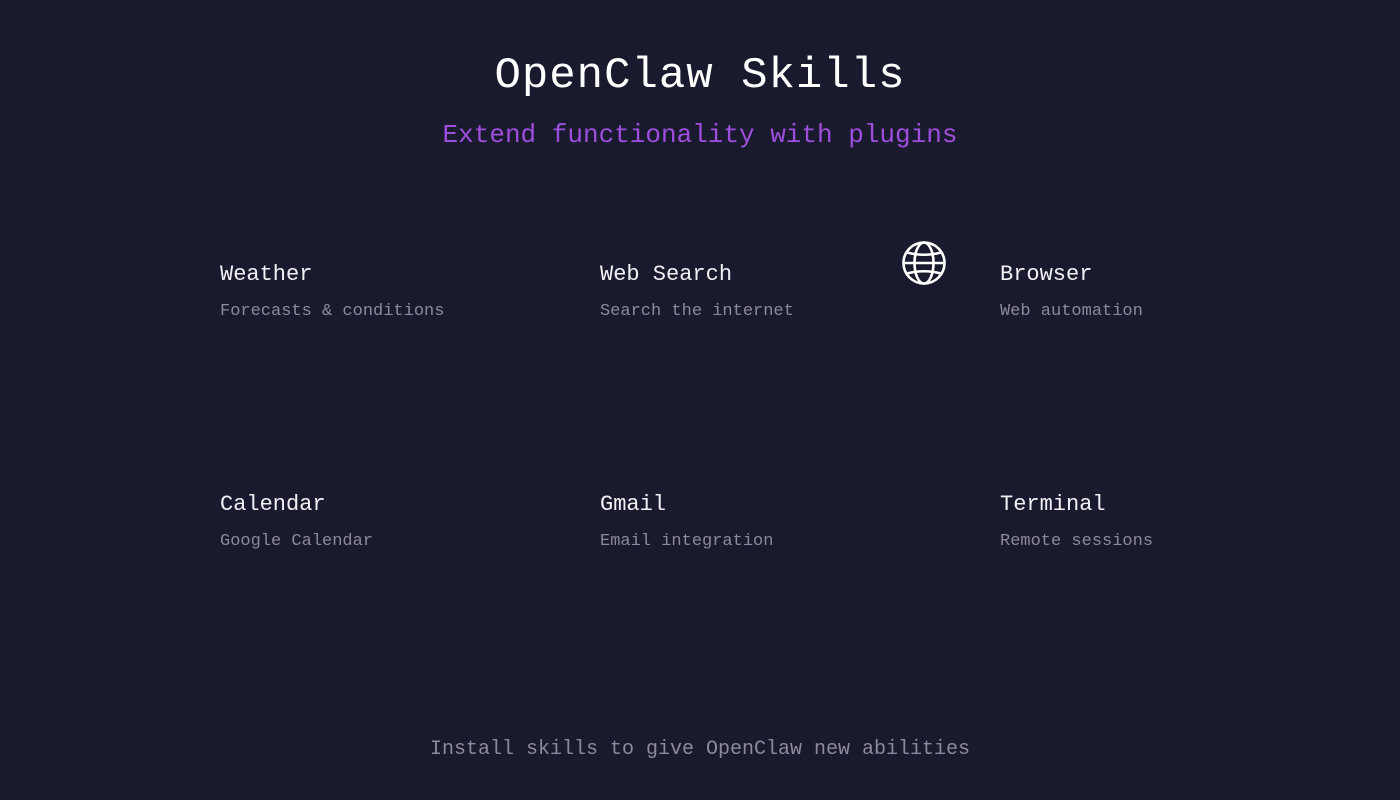 Image resolution: width=1400 pixels, height=800 pixels. Describe the element at coordinates (1053, 504) in the screenshot. I see `skill-name: Terminal` at that location.